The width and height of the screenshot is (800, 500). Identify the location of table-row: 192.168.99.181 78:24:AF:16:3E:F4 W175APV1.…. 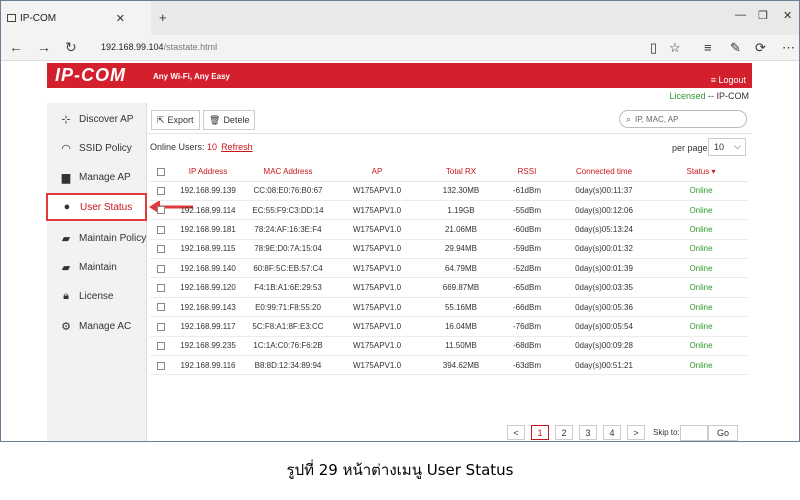
(449, 229).